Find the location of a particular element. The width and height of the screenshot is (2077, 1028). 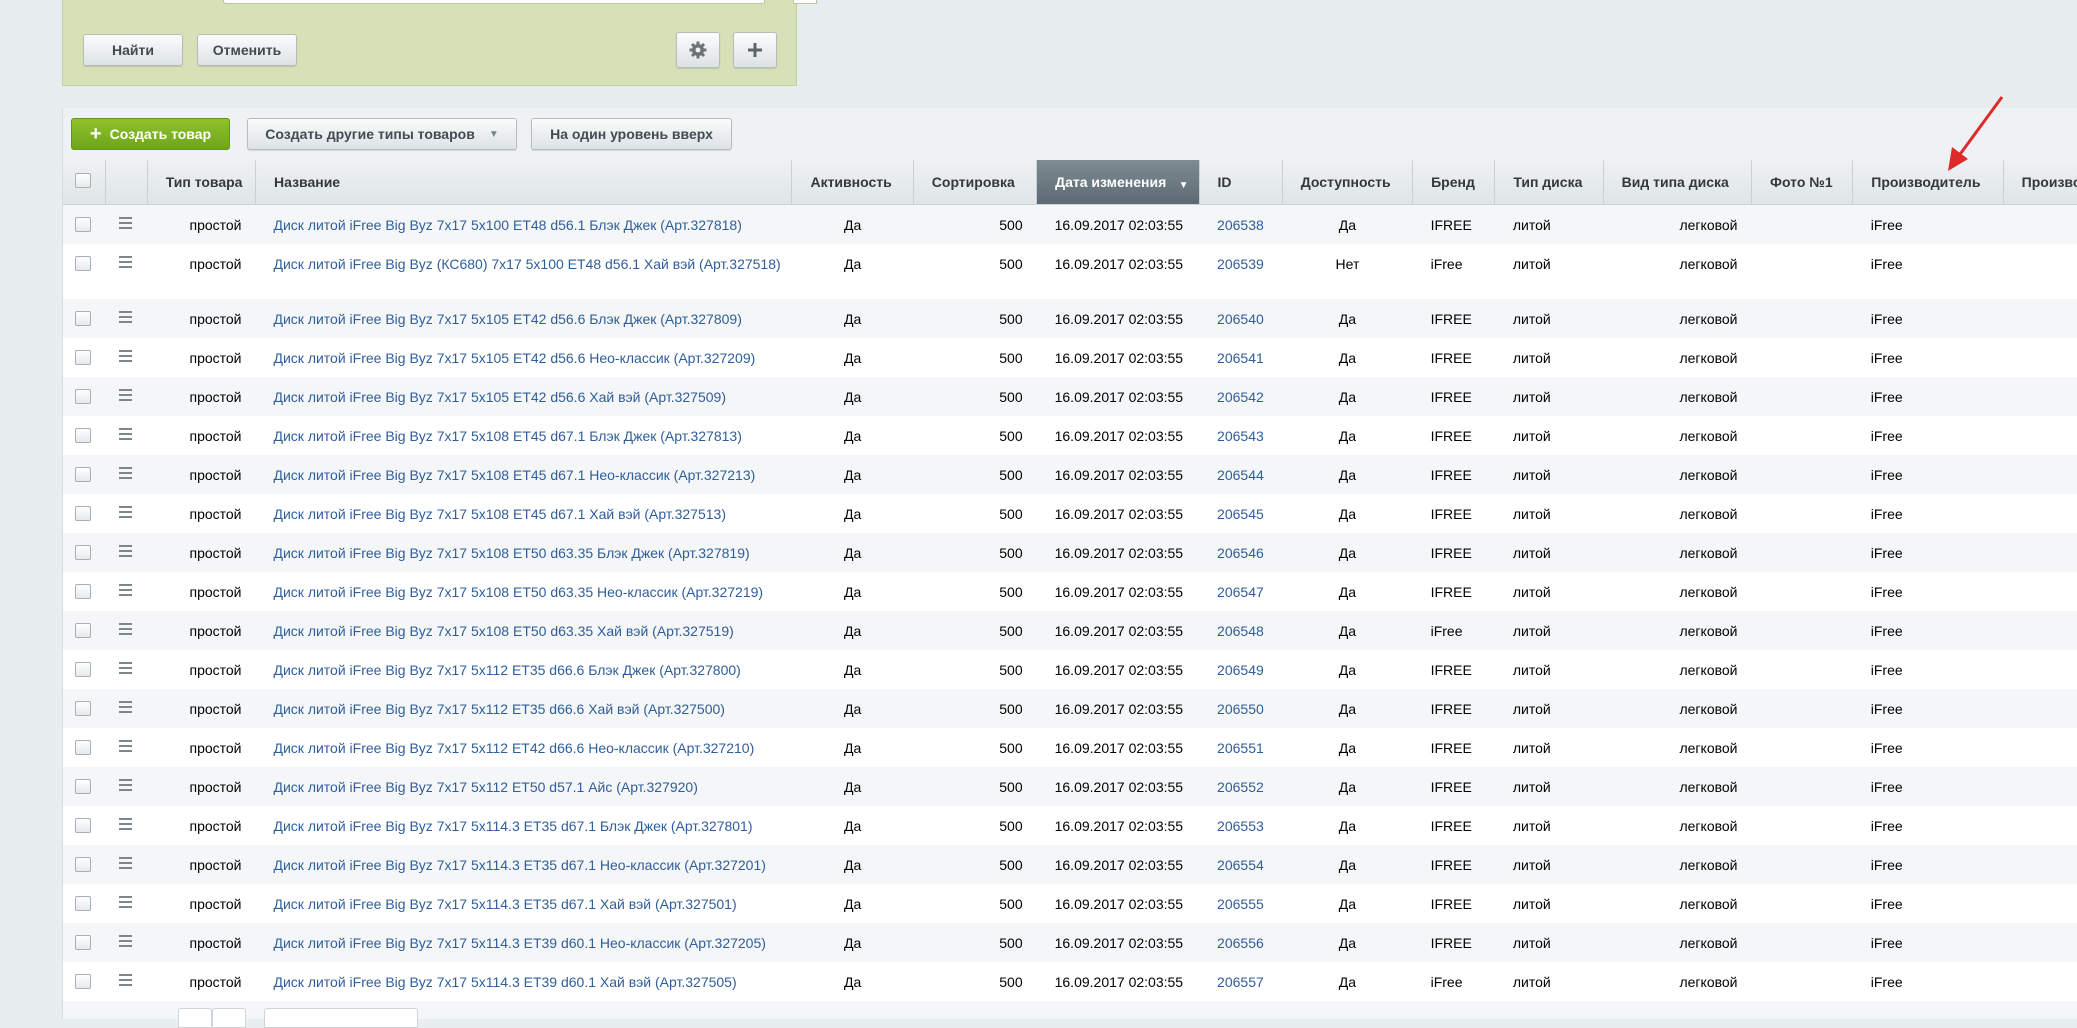

product-id-link: 206545 is located at coordinates (1240, 514).